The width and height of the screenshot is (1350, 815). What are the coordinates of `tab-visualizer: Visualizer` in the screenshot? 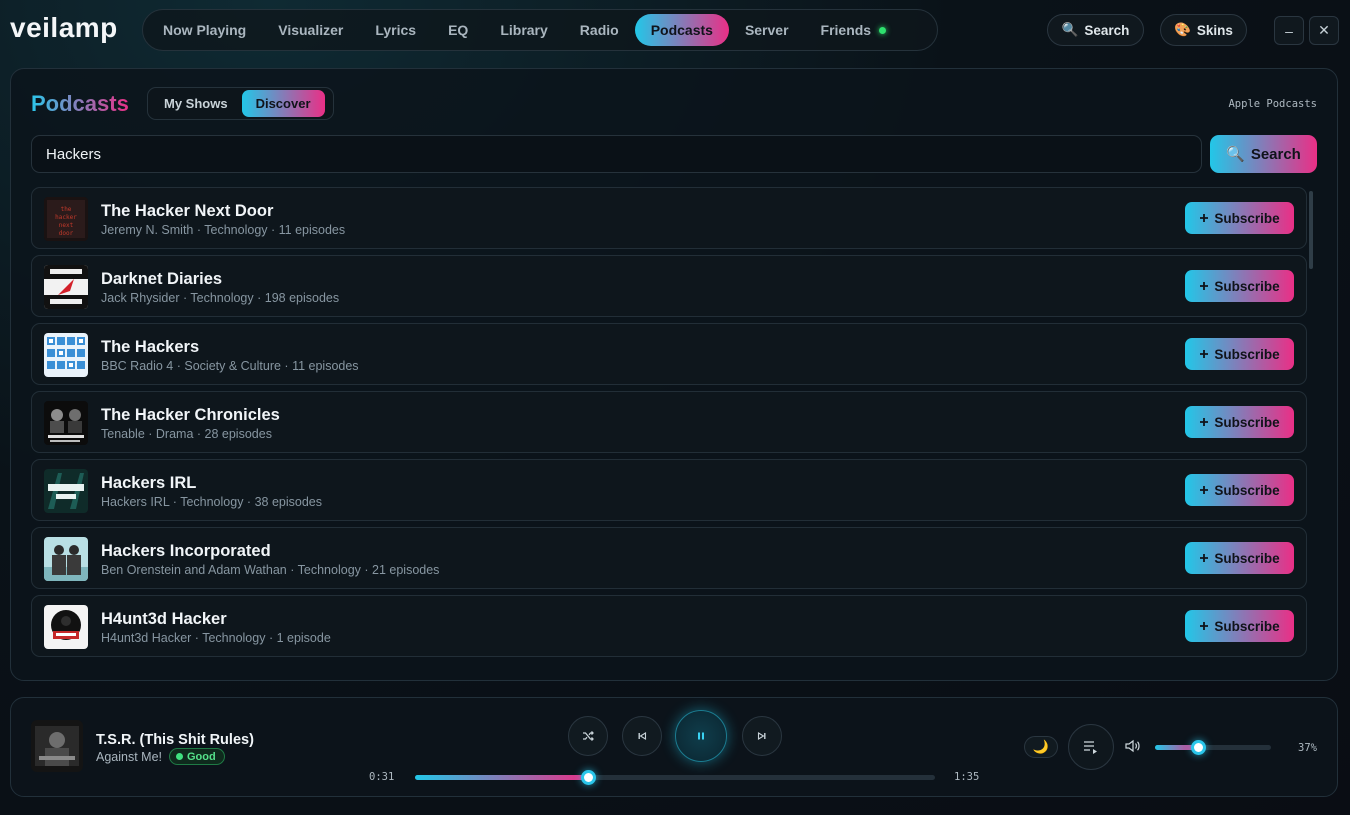 It's located at (310, 30).